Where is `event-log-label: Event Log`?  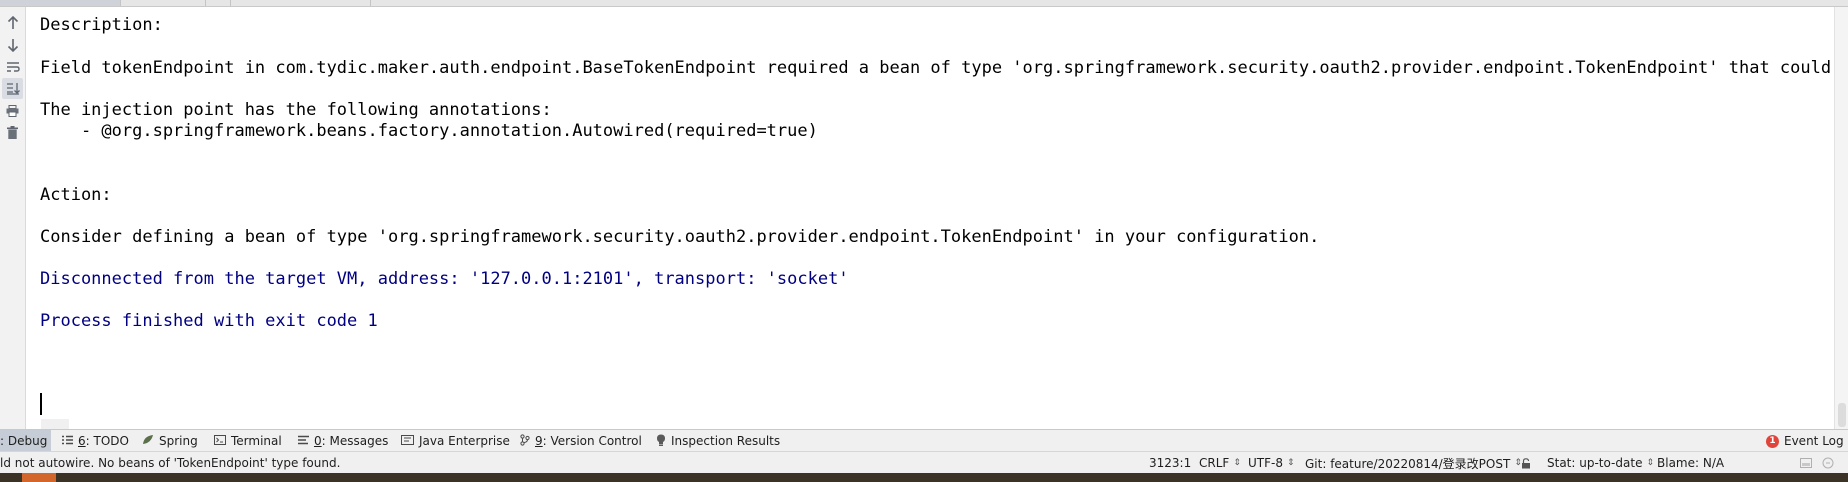
event-log-label: Event Log is located at coordinates (1814, 441).